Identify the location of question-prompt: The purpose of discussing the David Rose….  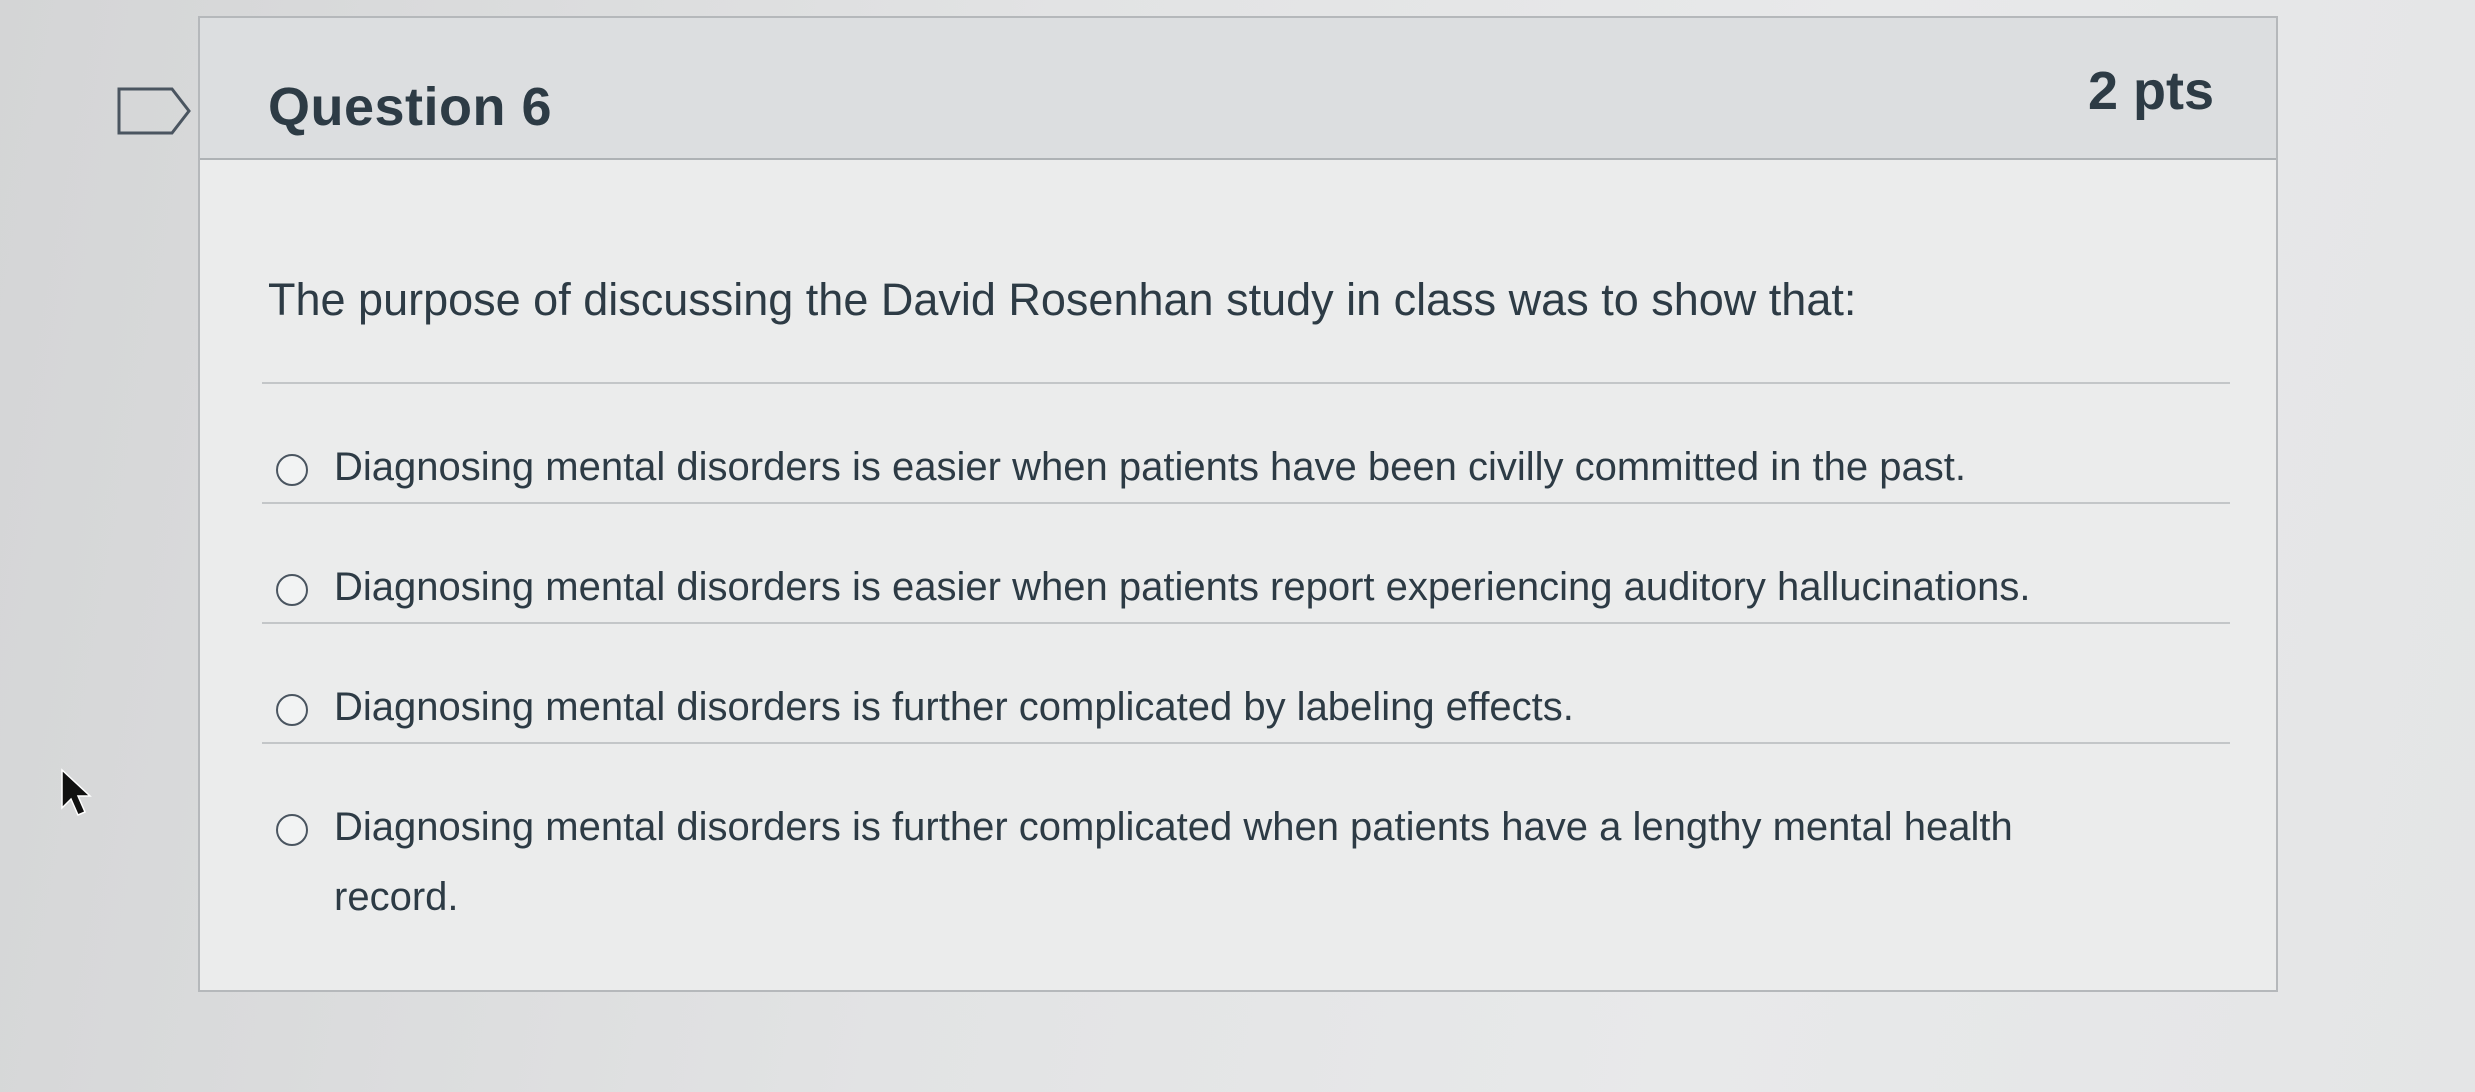
(1062, 299).